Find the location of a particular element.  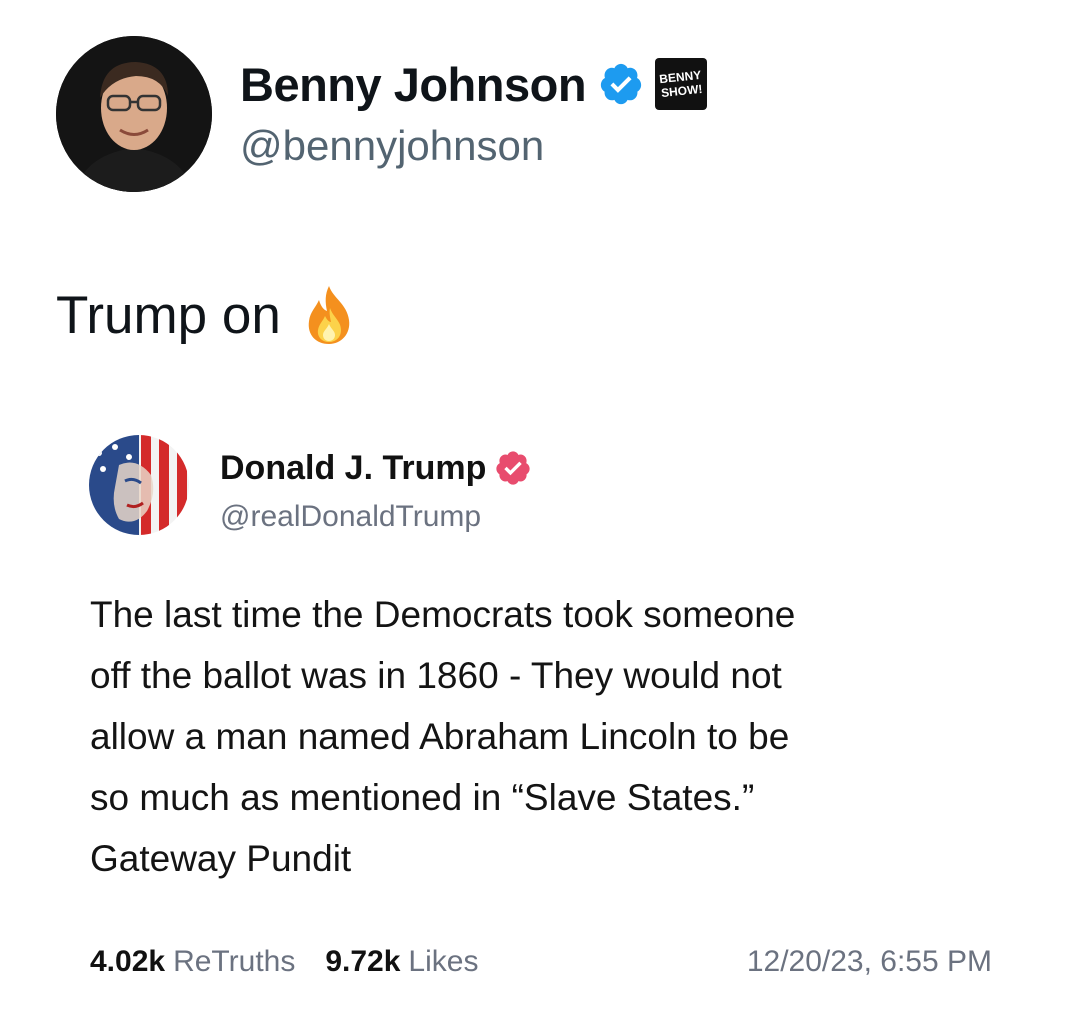

timestamp: 12/20/23, 6:55 PM is located at coordinates (869, 961).